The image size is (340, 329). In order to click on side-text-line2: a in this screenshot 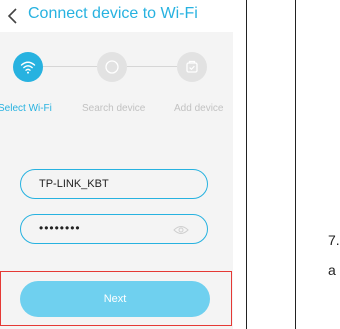, I will do `click(332, 270)`.